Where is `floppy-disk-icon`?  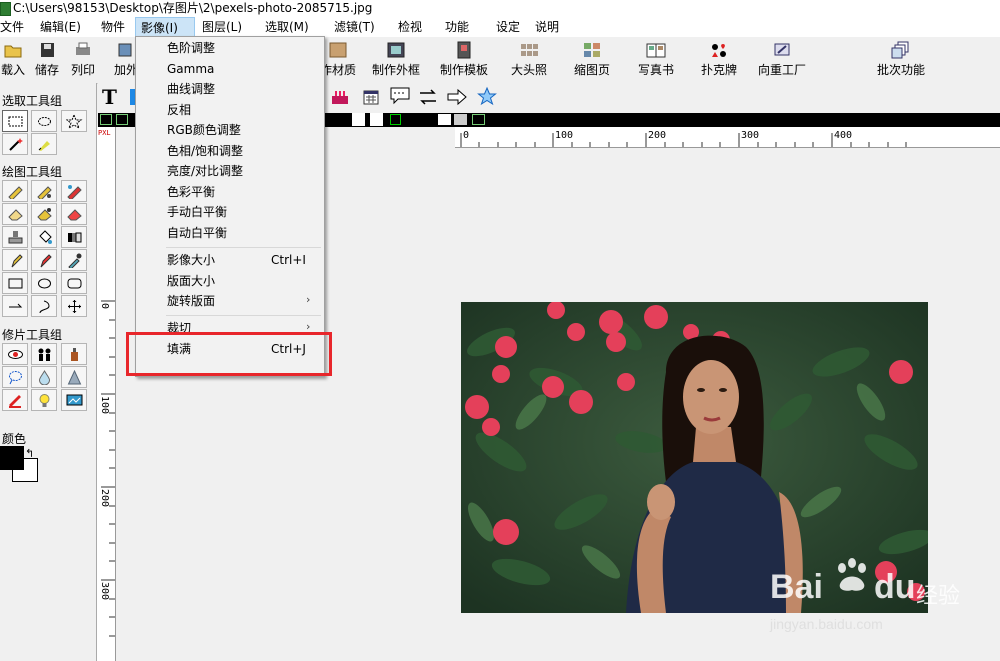
floppy-disk-icon is located at coordinates (47, 50).